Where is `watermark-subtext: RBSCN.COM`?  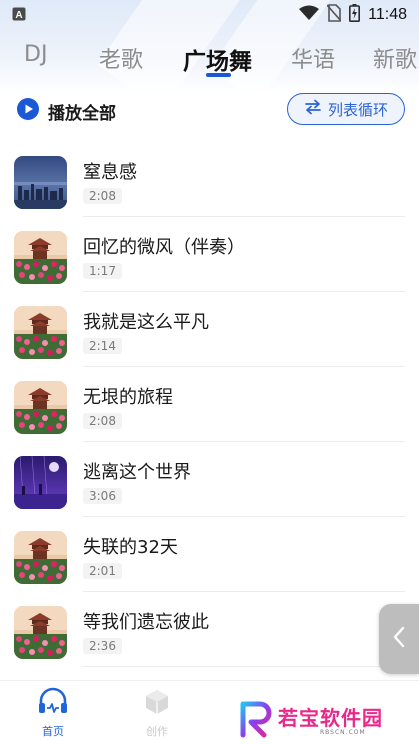 watermark-subtext: RBSCN.COM is located at coordinates (343, 732).